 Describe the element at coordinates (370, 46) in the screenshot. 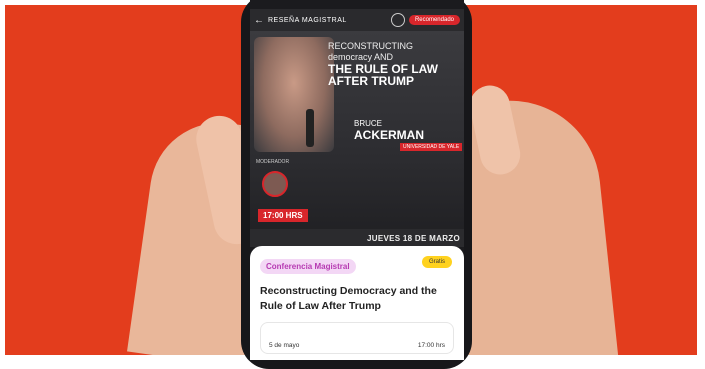

I see `poster-title-line1: RECONSTRUCTING` at that location.